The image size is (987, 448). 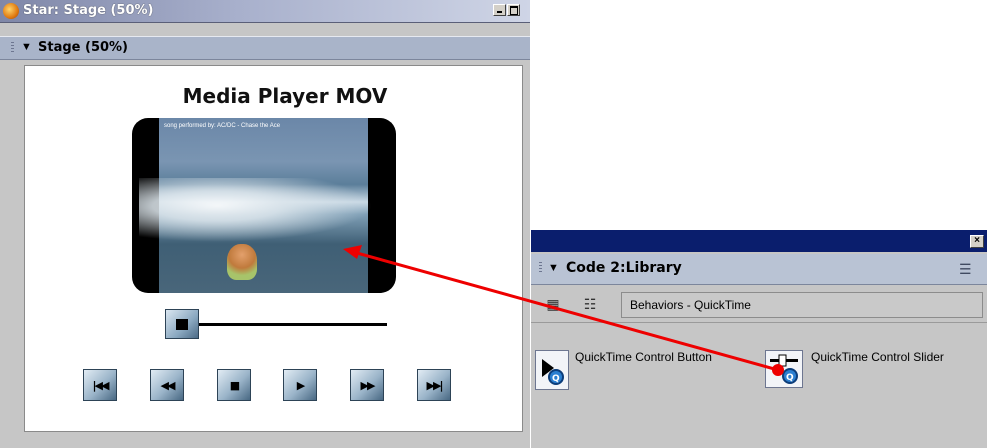 I want to click on stage-heading: Media Player MOV, so click(x=285, y=96).